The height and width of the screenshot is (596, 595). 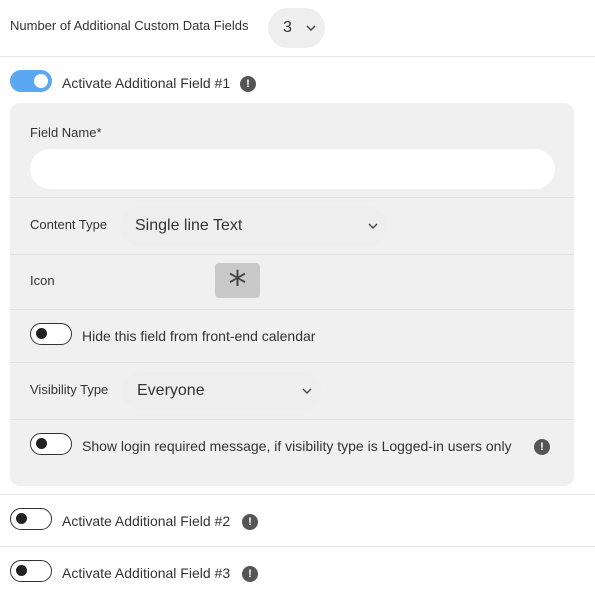 What do you see at coordinates (292, 169) in the screenshot?
I see `field-name-input` at bounding box center [292, 169].